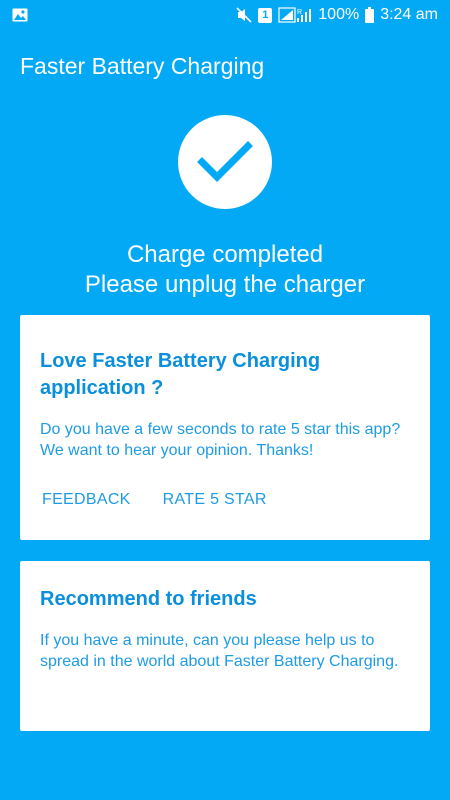 The image size is (450, 800). Describe the element at coordinates (148, 599) in the screenshot. I see `recommend-card-title: Recommend to friends` at that location.